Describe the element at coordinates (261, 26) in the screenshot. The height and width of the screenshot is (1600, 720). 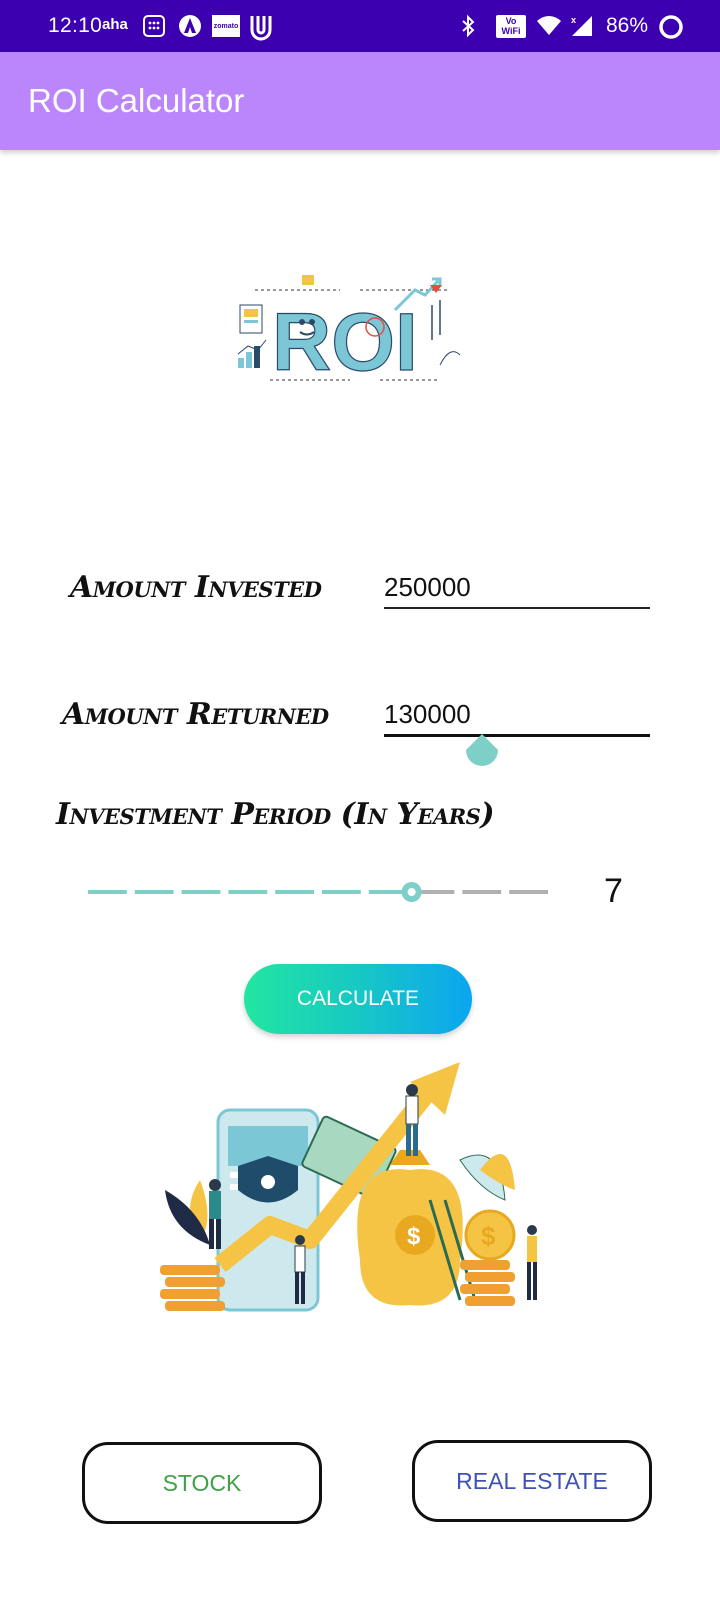
I see `uj-icon` at that location.